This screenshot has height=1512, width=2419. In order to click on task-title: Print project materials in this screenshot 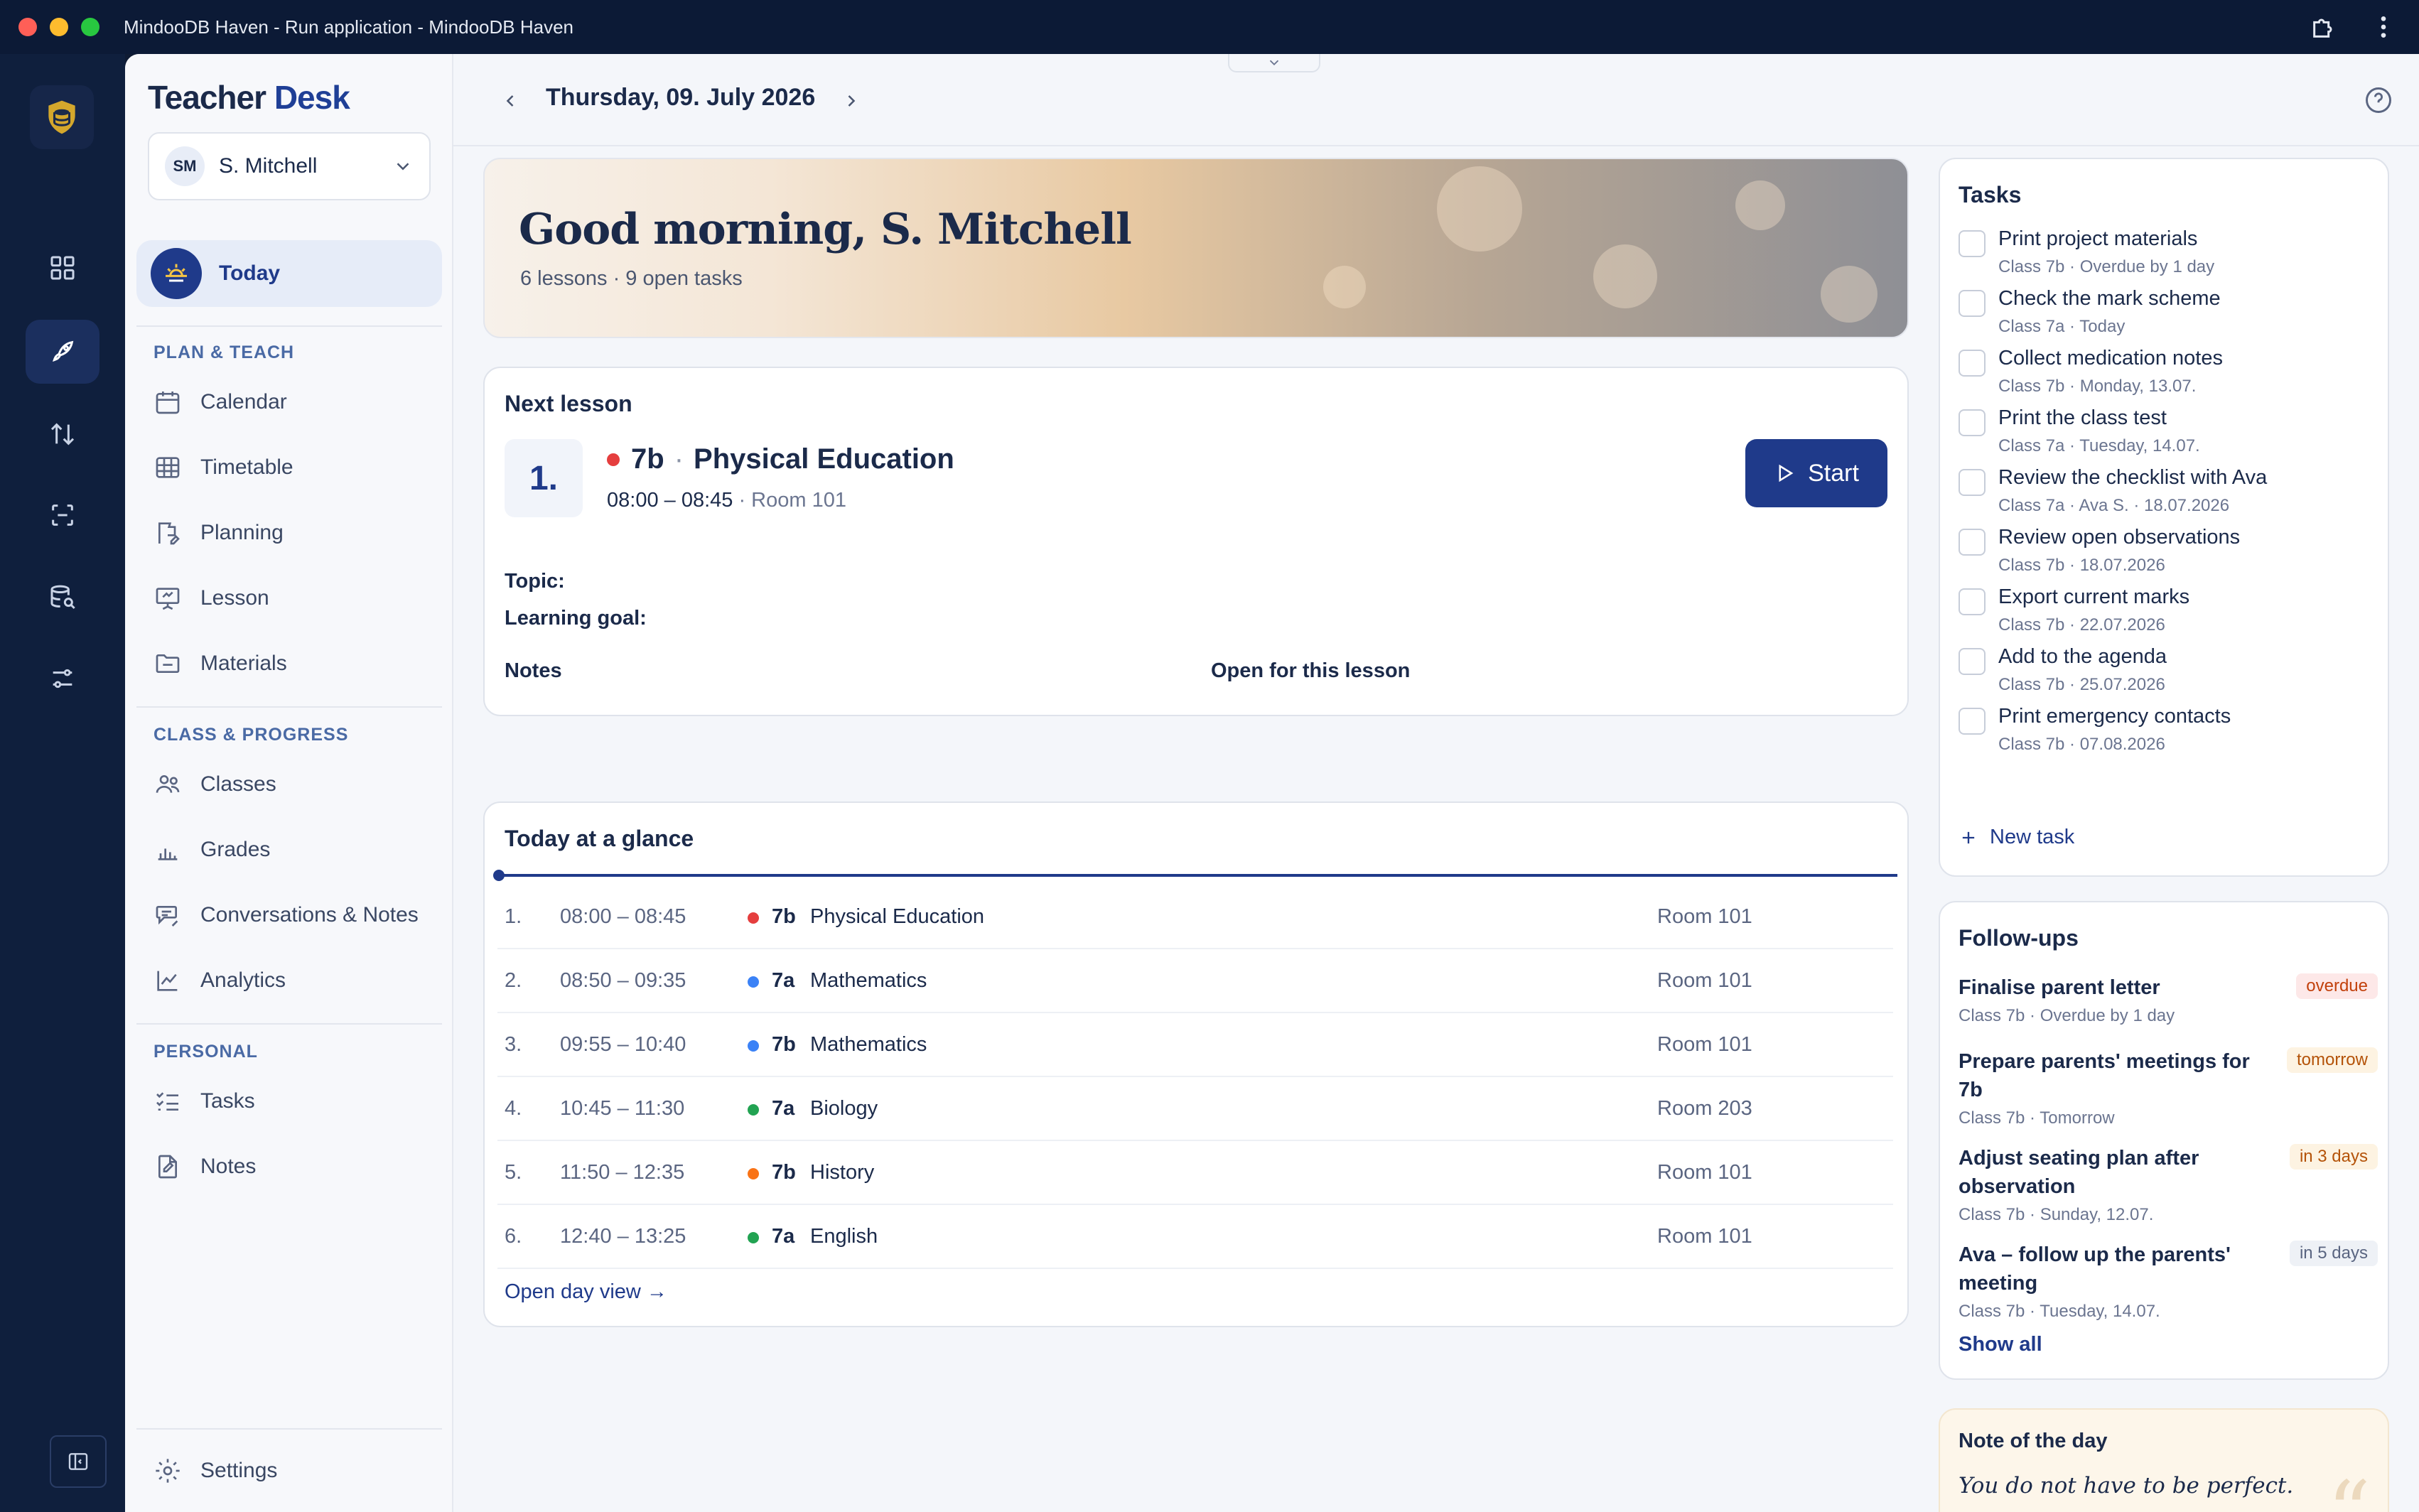, I will do `click(2097, 239)`.